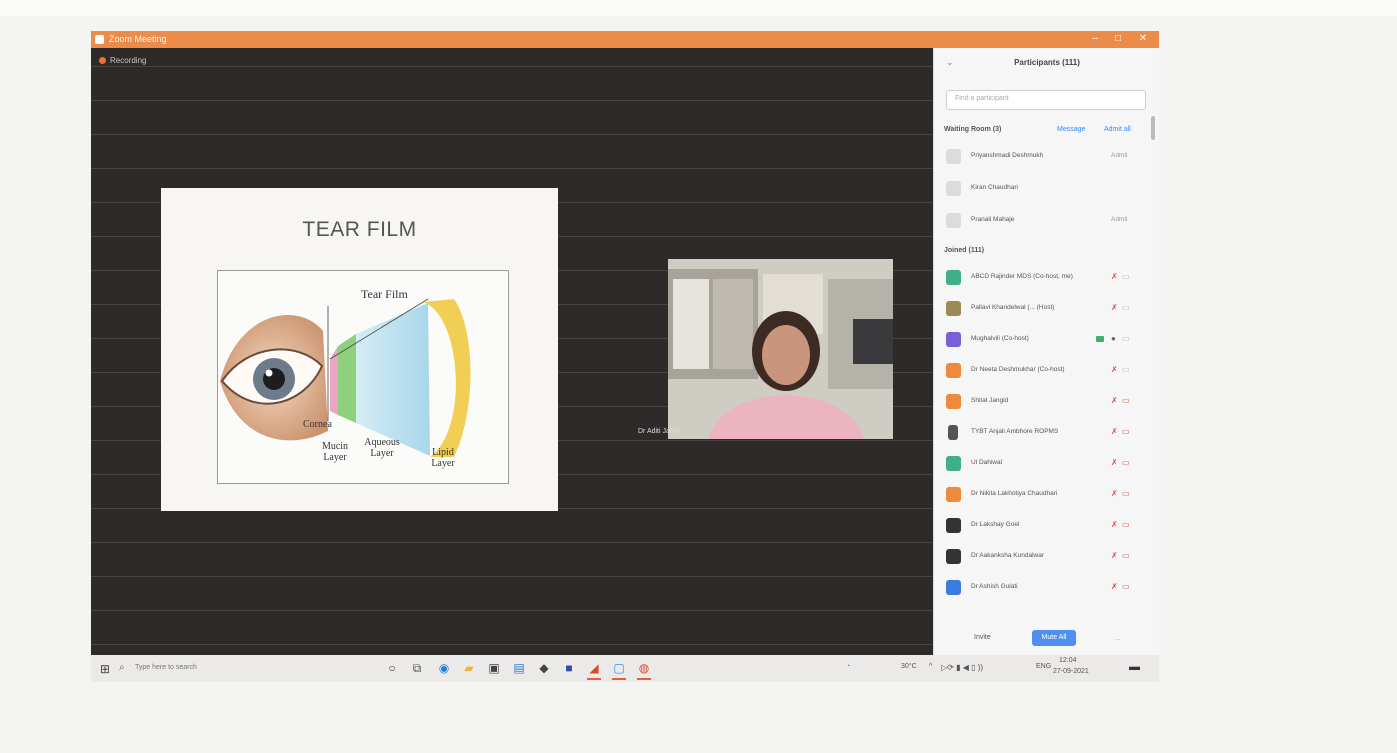 The image size is (1397, 753). Describe the element at coordinates (1095, 39) in the screenshot. I see `minimize-button: –` at that location.